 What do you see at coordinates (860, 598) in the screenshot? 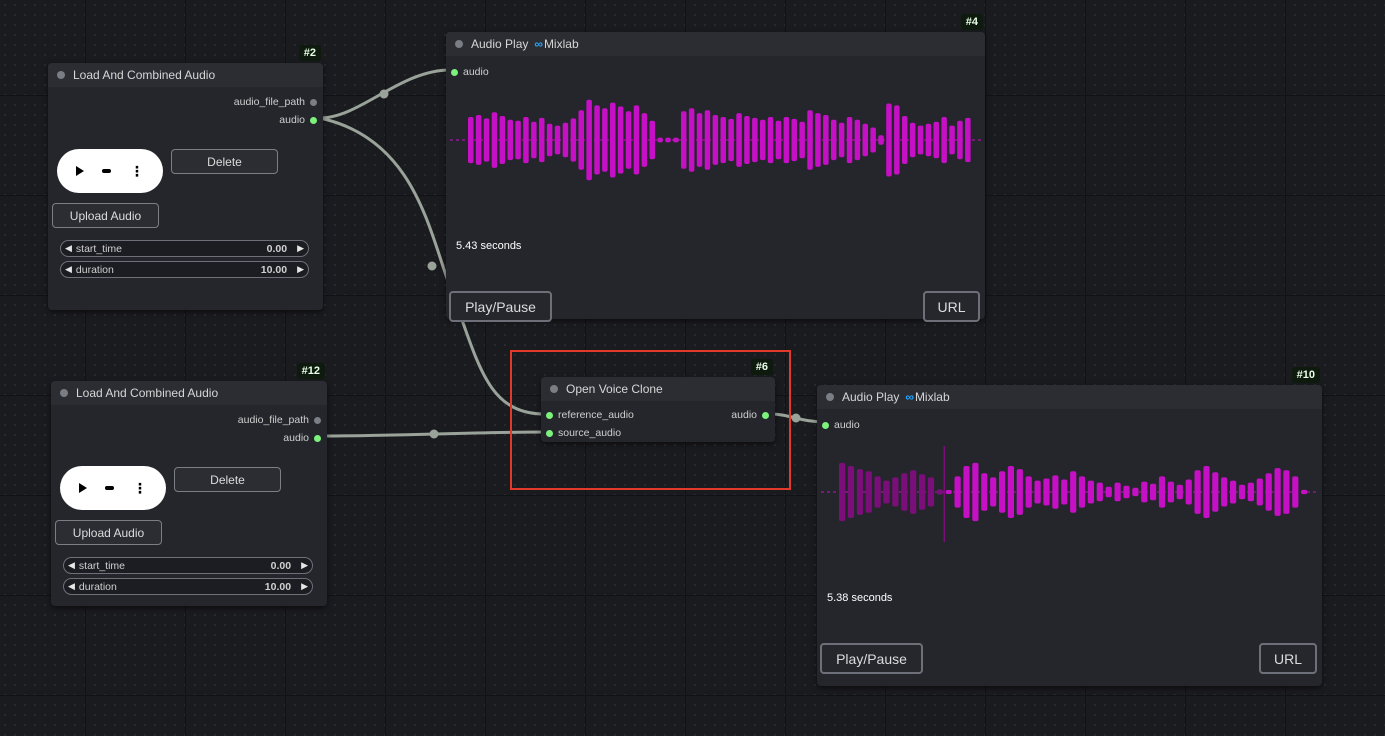
I see `duration-seconds-label: 5.38 seconds` at bounding box center [860, 598].